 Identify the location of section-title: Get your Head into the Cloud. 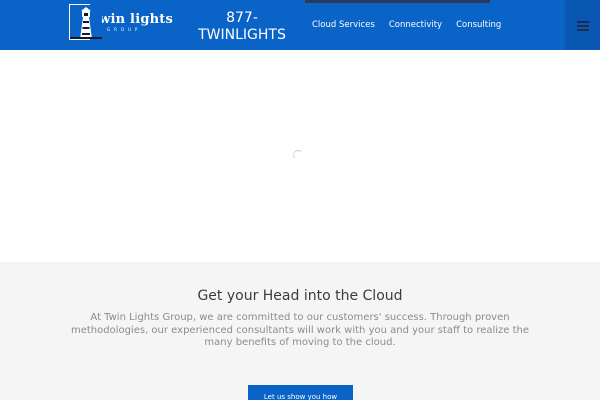
(300, 296).